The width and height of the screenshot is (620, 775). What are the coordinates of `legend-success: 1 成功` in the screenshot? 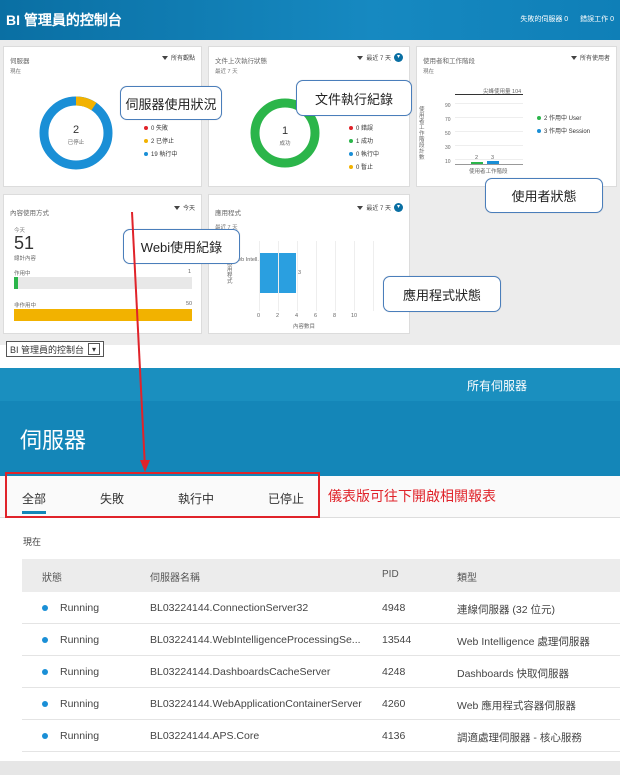 It's located at (364, 142).